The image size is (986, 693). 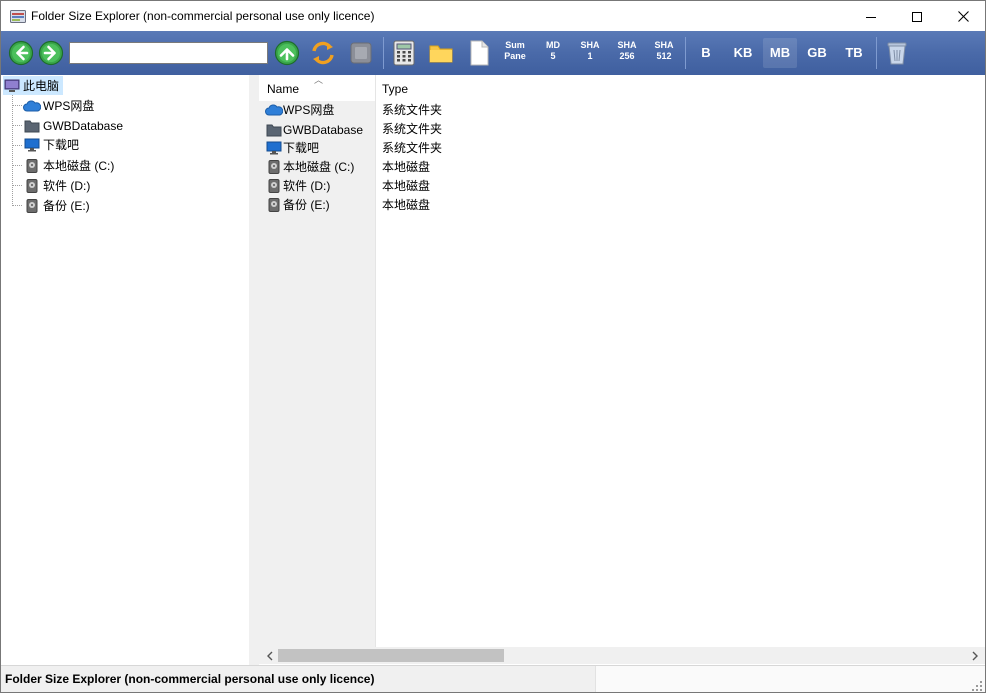 What do you see at coordinates (817, 53) in the screenshot?
I see `unit-gb-button: GB` at bounding box center [817, 53].